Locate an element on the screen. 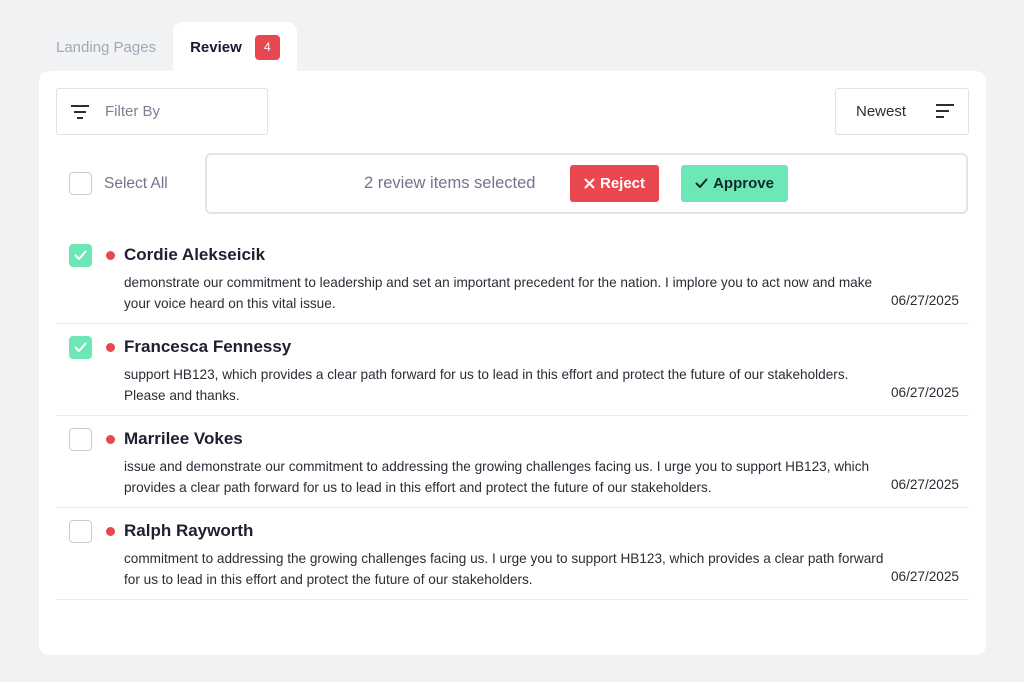 Image resolution: width=1024 pixels, height=682 pixels. filter-label: Filter By is located at coordinates (133, 111).